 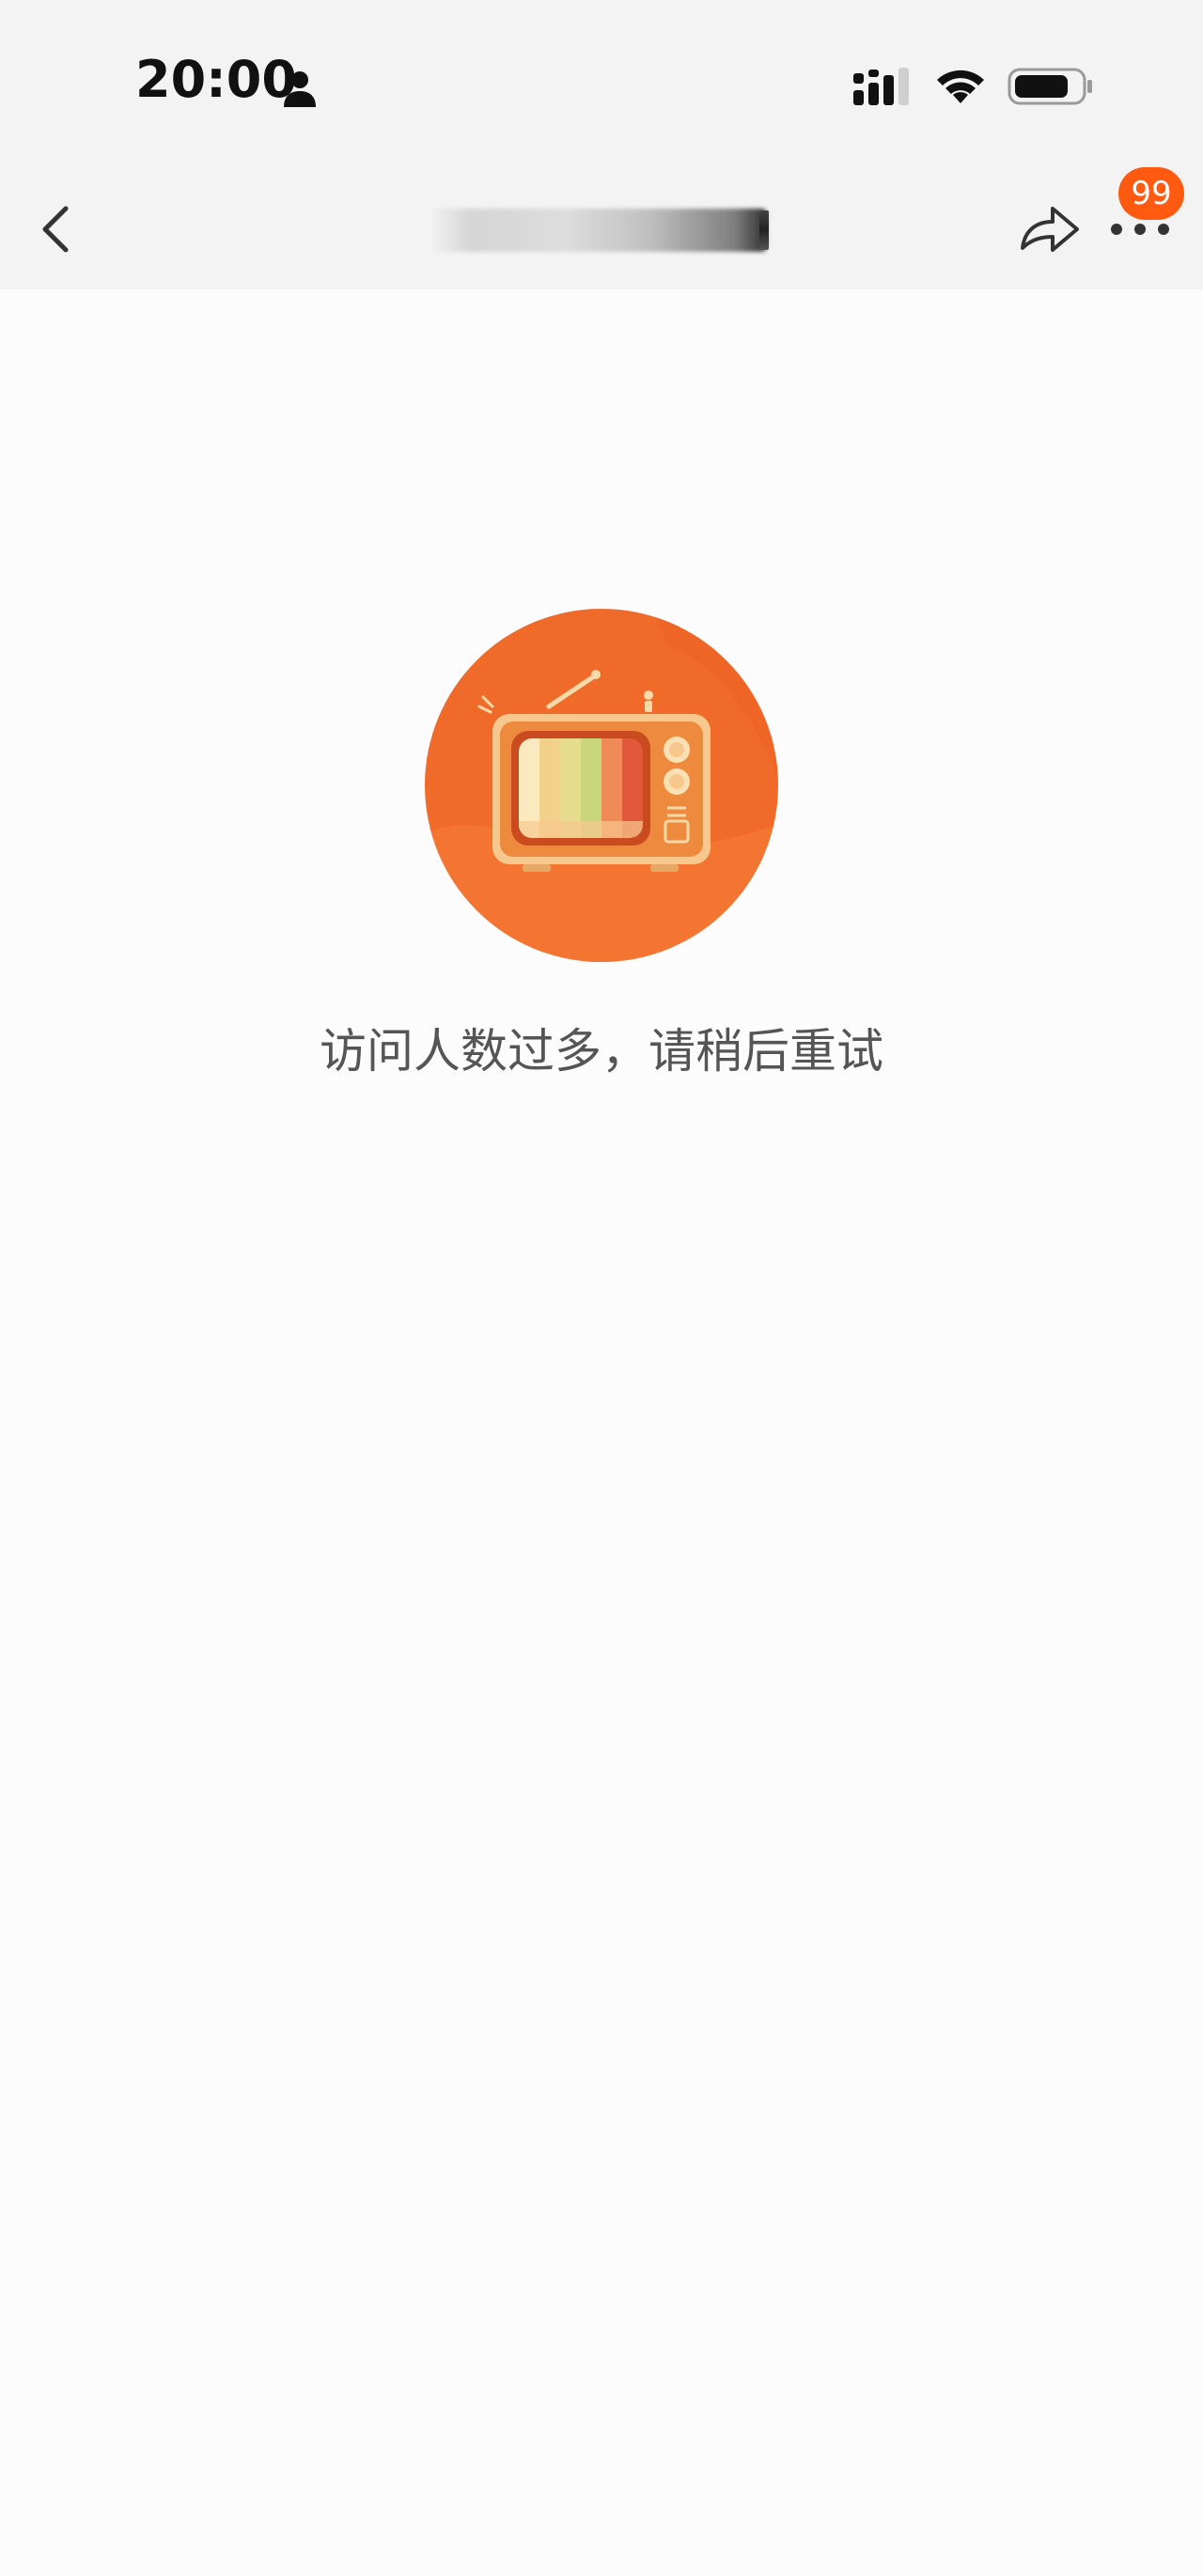 What do you see at coordinates (599, 230) in the screenshot?
I see `page-title-obscured` at bounding box center [599, 230].